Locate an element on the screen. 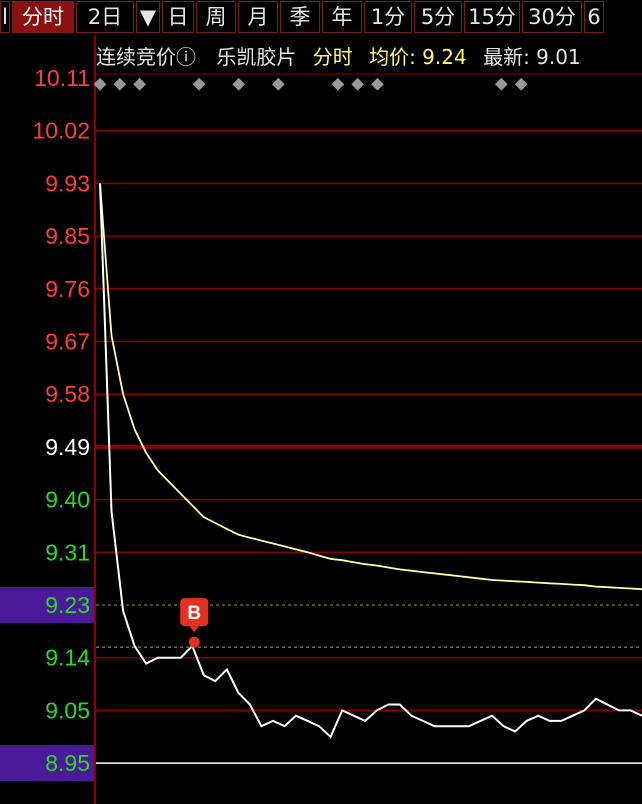 The image size is (642, 804). y-tick-label-10.02: 10.02 is located at coordinates (61, 131).